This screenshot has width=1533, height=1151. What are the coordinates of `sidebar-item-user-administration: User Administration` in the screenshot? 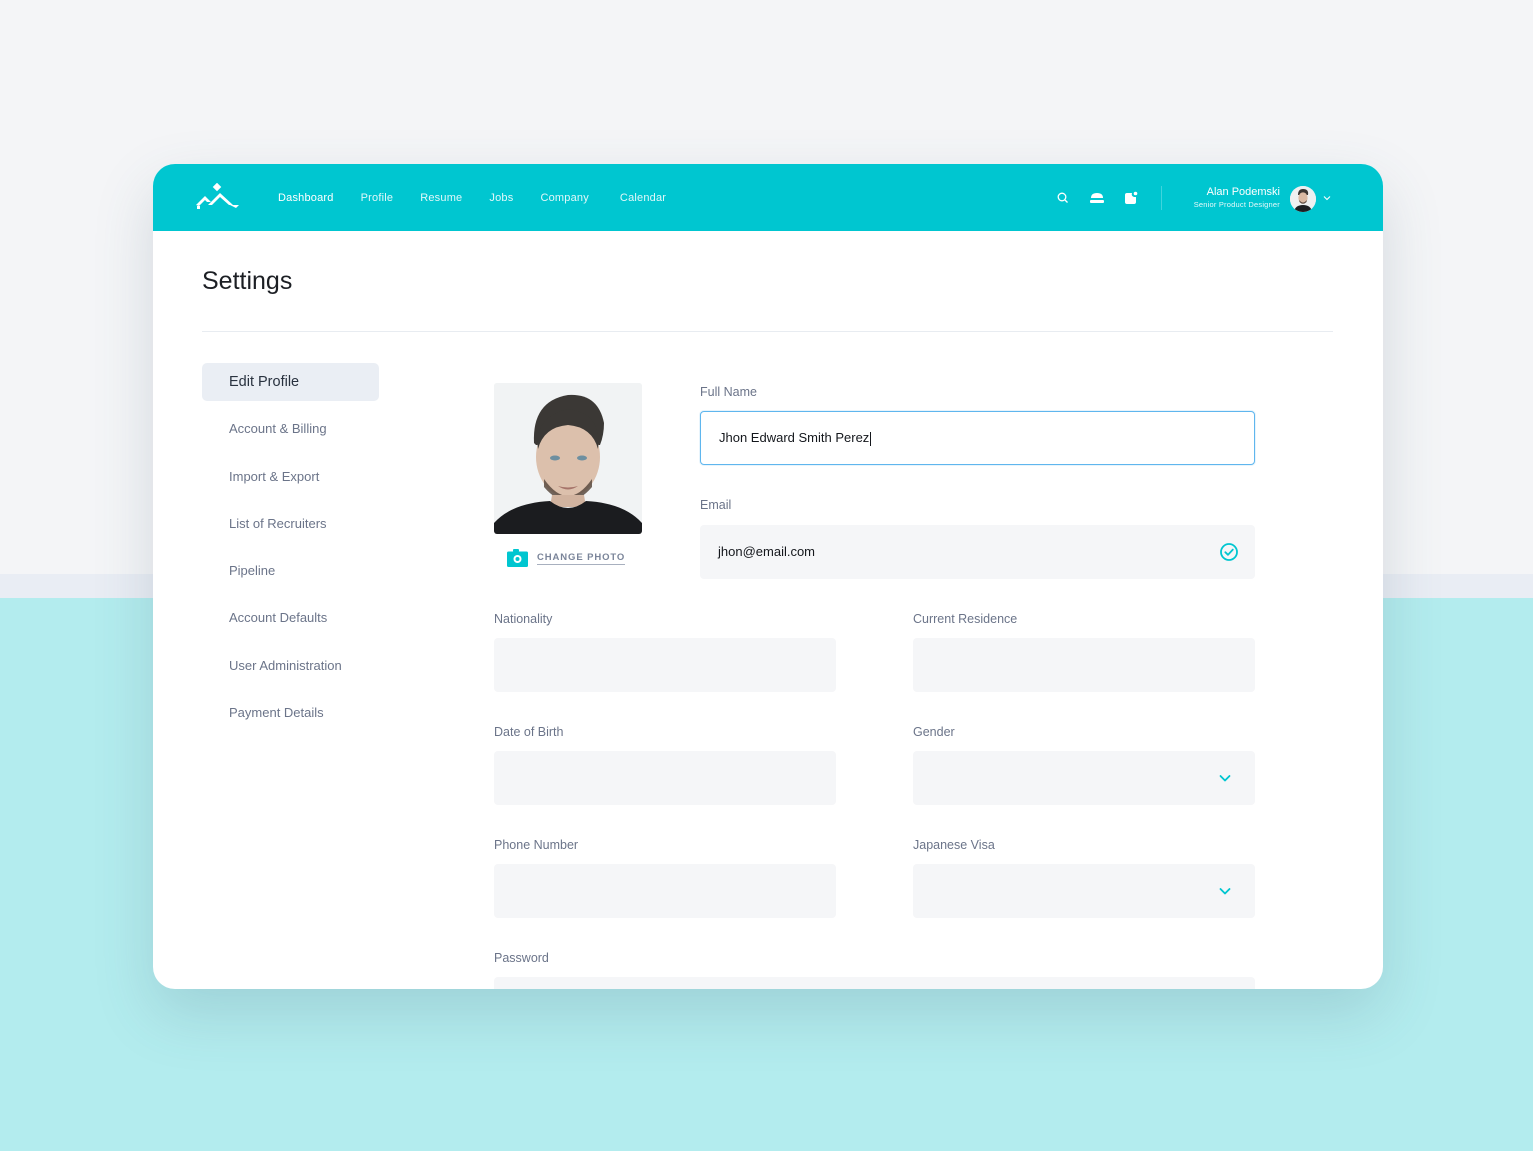 It's located at (290, 666).